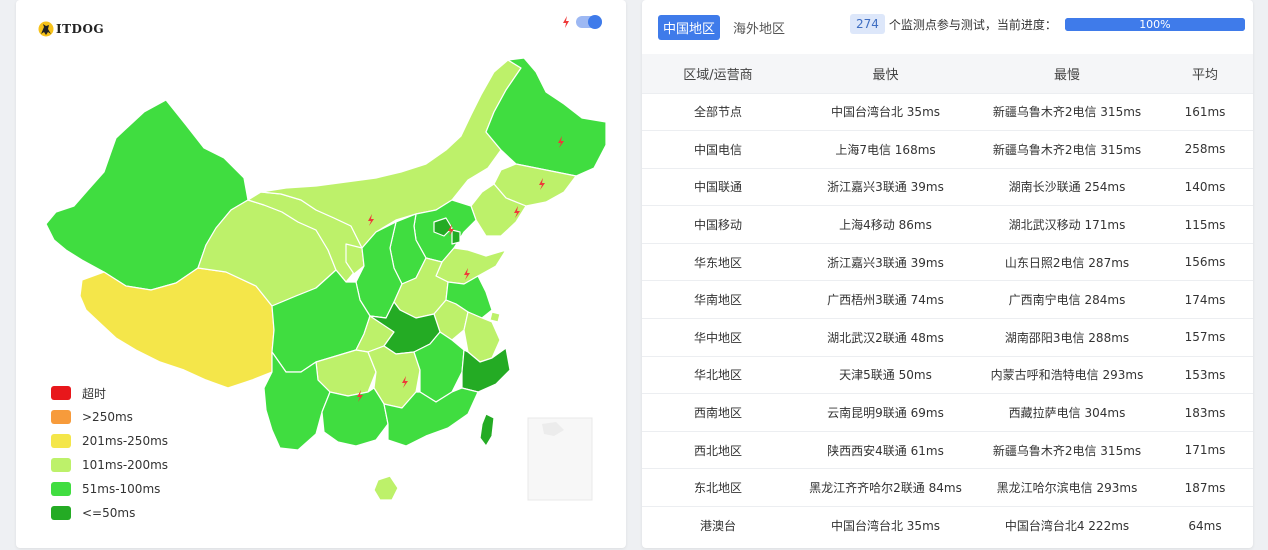 The width and height of the screenshot is (1268, 550). Describe the element at coordinates (718, 299) in the screenshot. I see `cell-region: 华南地区` at that location.